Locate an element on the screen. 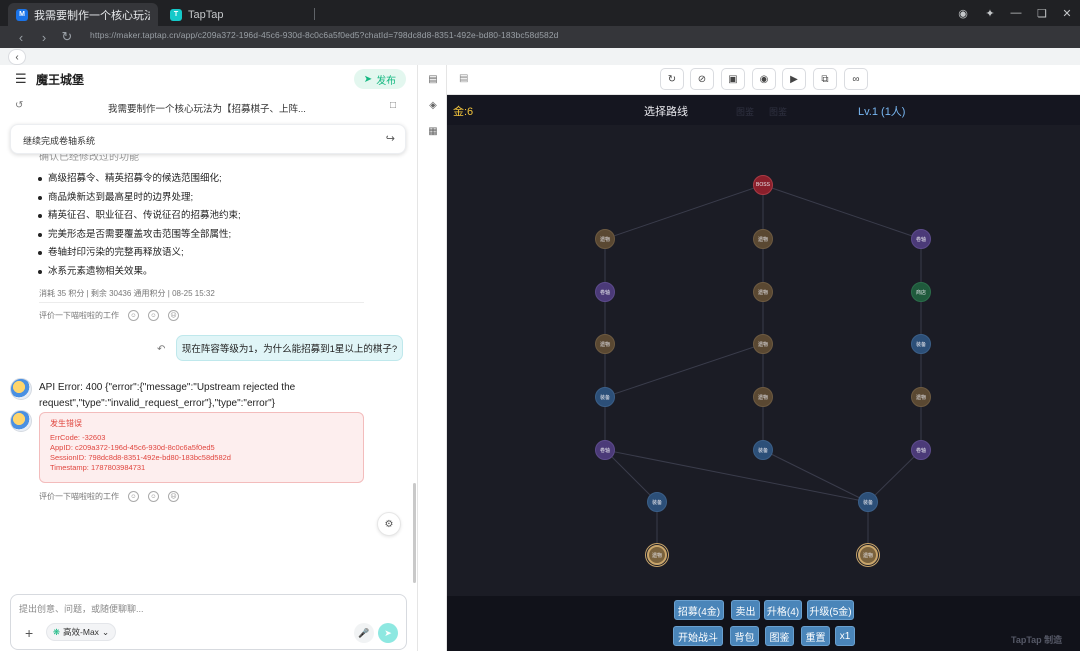  node-shop: 商店 is located at coordinates (921, 292).